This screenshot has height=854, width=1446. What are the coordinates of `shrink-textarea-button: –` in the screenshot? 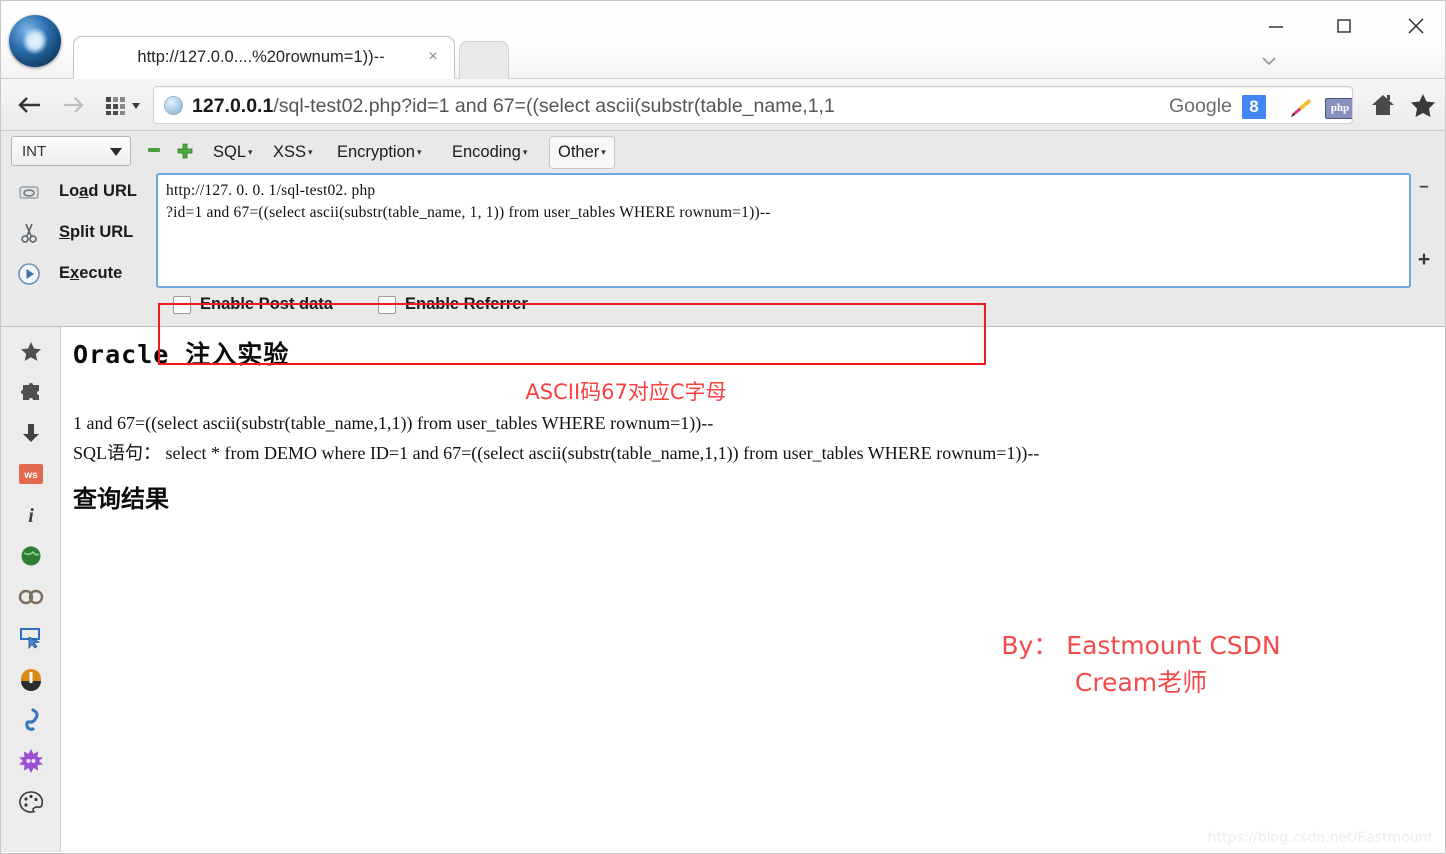 It's located at (1424, 186).